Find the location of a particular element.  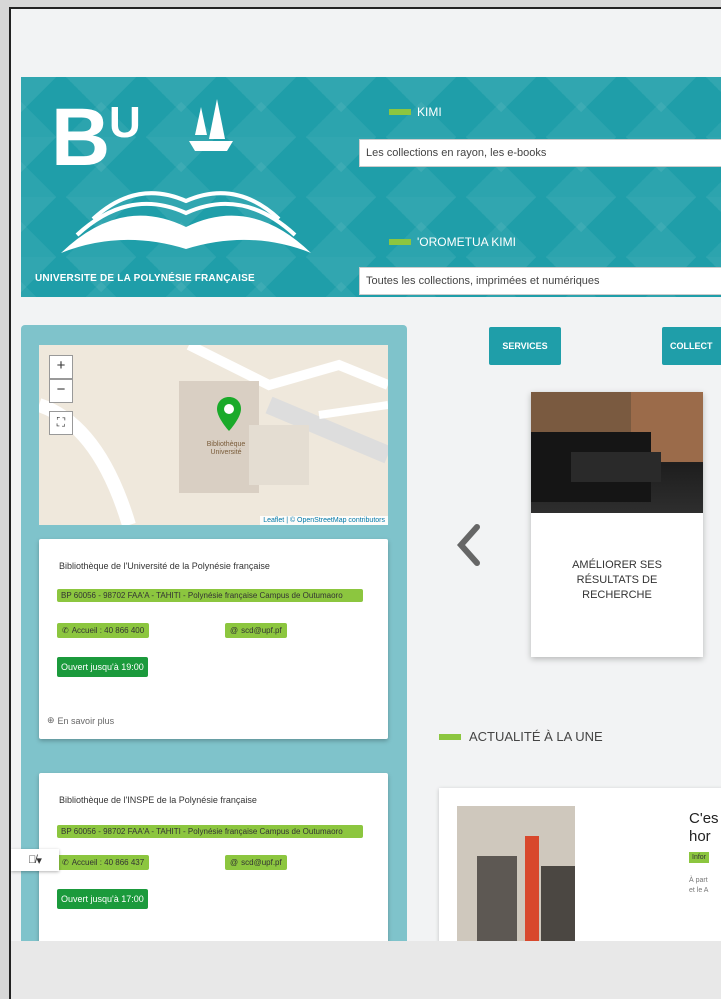

zoom-in-button: + is located at coordinates (61, 367).